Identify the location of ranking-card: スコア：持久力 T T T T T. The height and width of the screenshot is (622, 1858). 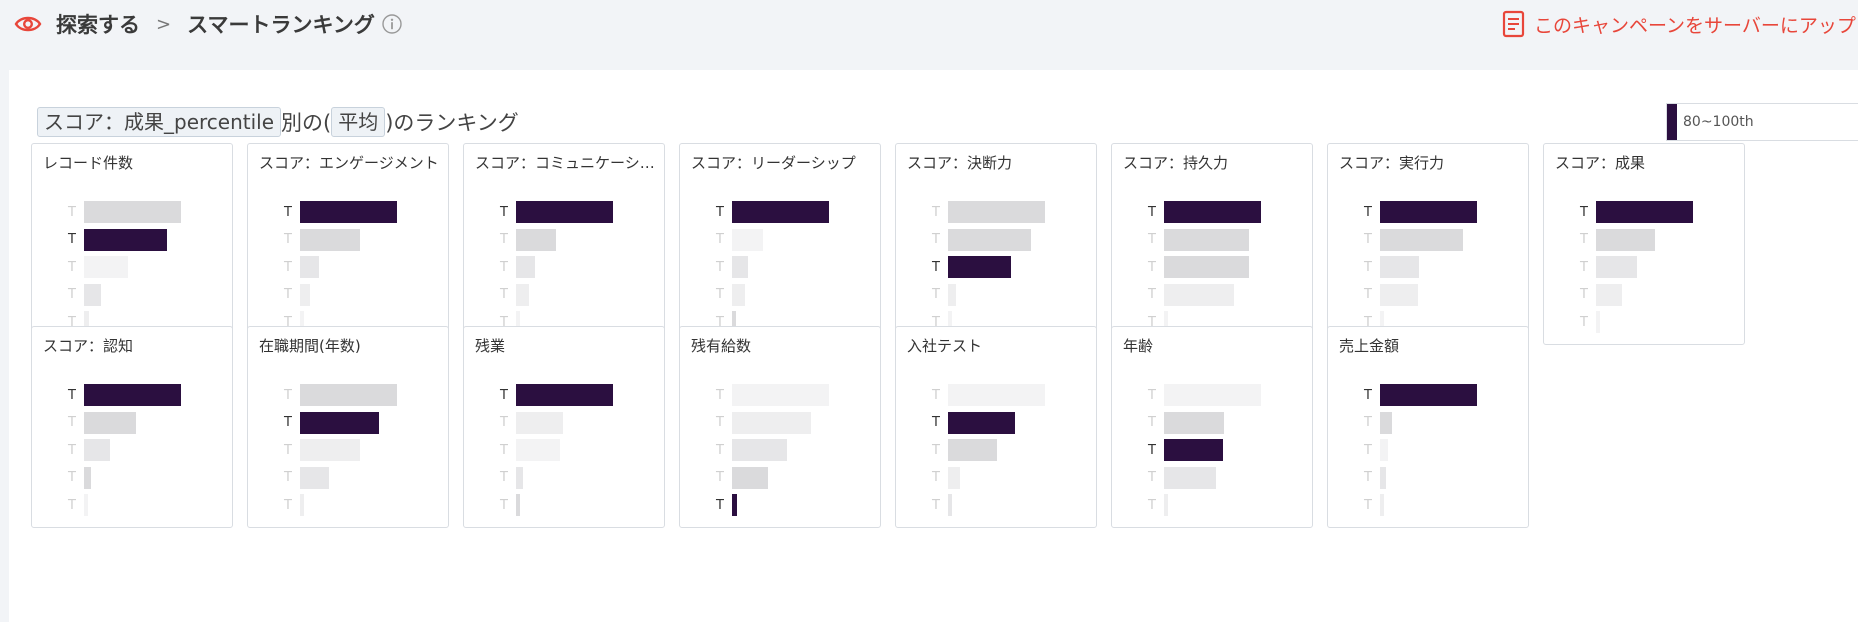
(1212, 244).